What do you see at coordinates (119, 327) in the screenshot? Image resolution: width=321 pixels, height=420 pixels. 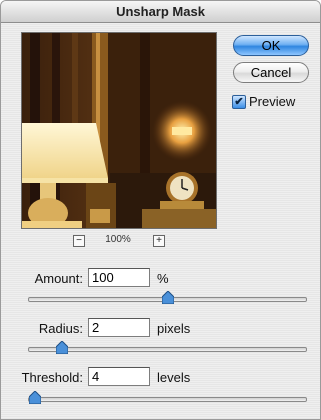 I see `radius-input` at bounding box center [119, 327].